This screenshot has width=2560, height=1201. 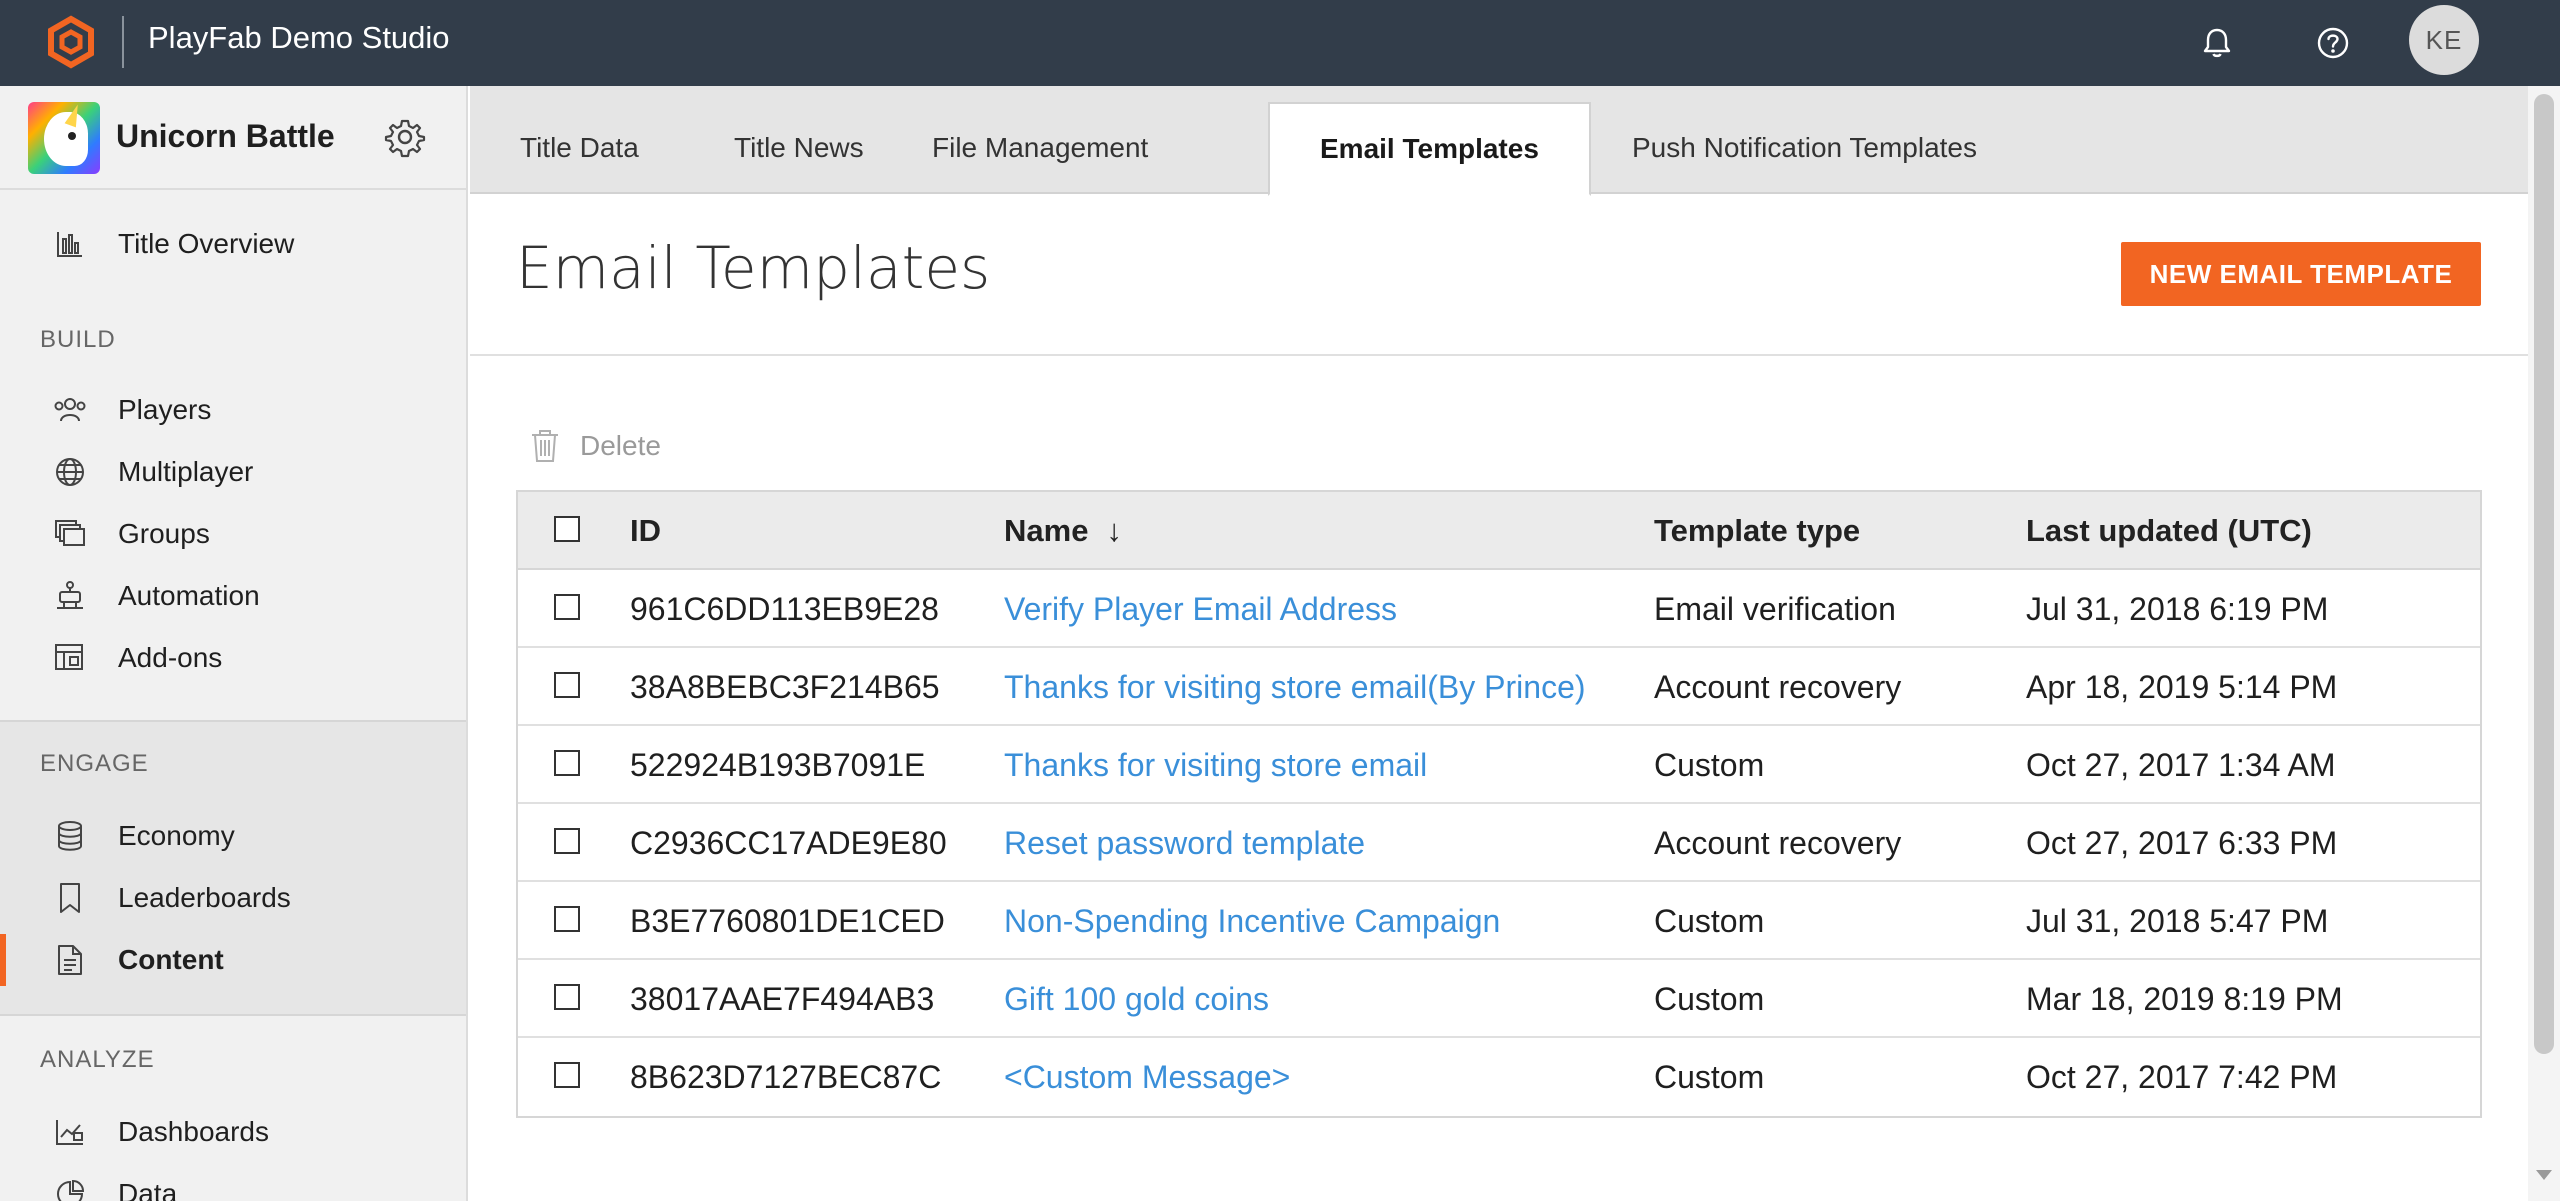 What do you see at coordinates (2181, 764) in the screenshot?
I see `last-updated: Oct 27, 2017 1:34 AM` at bounding box center [2181, 764].